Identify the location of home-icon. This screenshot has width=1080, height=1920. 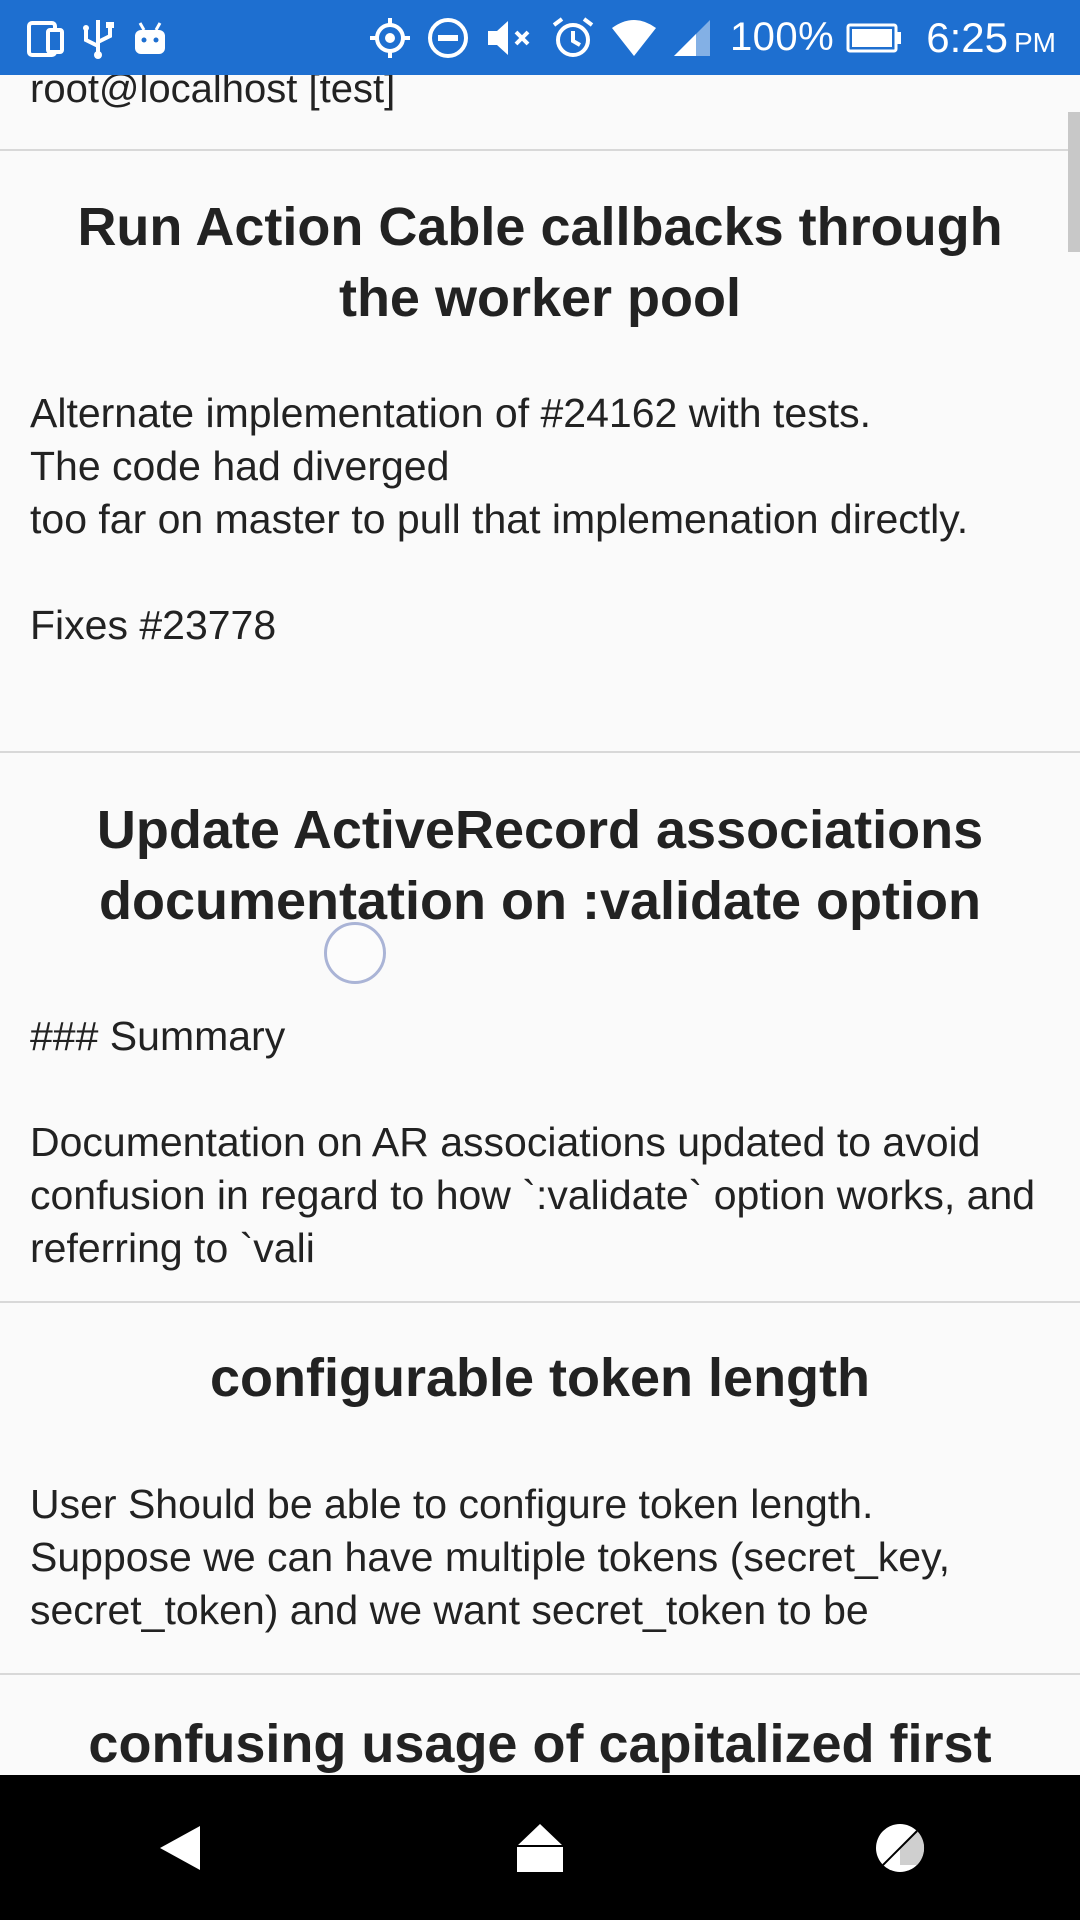
(540, 1847).